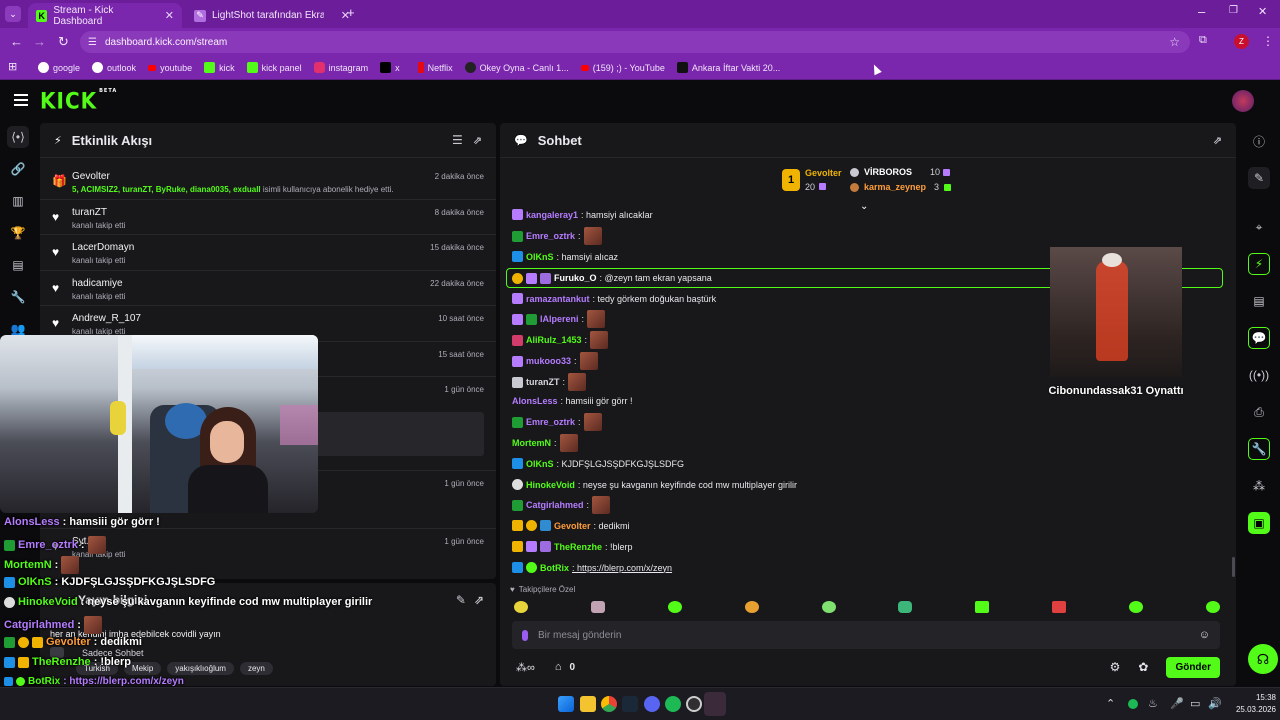  Describe the element at coordinates (559, 319) in the screenshot. I see `chat-user: lAlpereni` at that location.